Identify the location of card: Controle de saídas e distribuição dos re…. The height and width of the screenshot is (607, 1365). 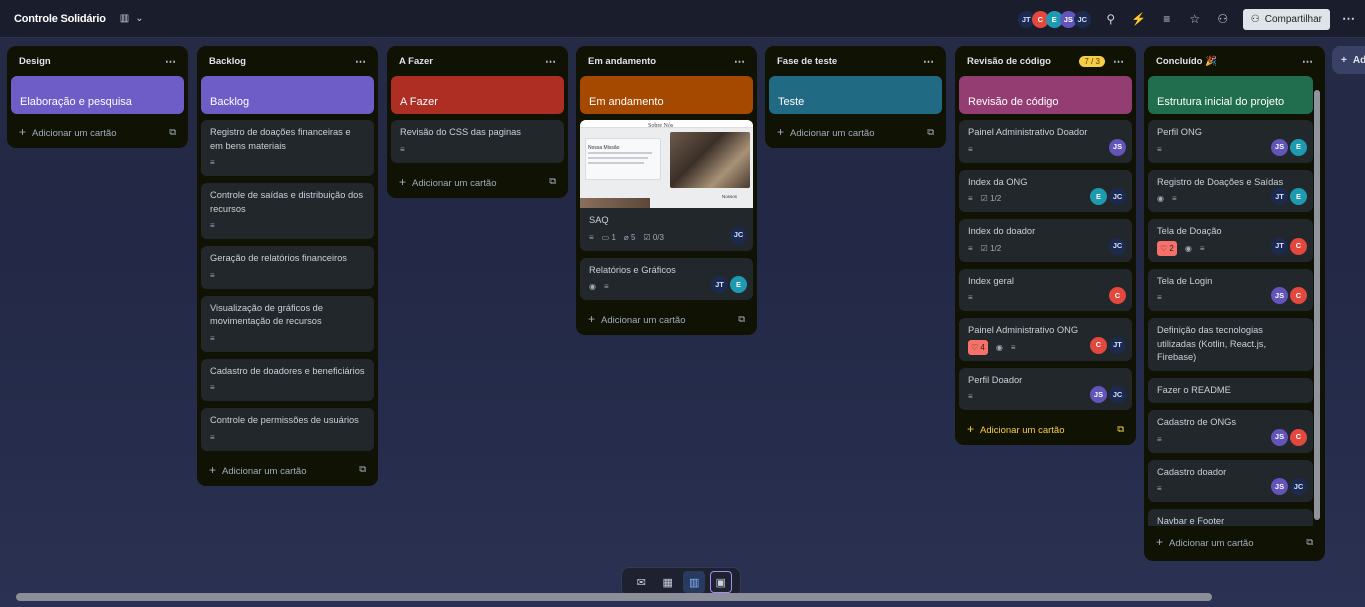
(287, 211).